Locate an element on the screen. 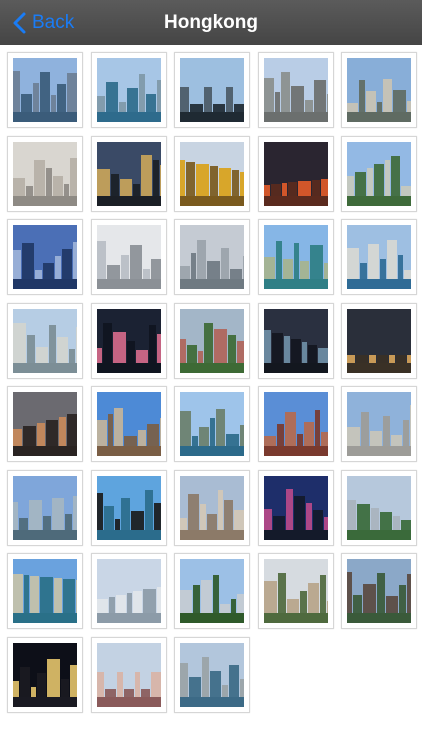 This screenshot has width=422, height=750. waterfront-photo-icon is located at coordinates (295, 257).